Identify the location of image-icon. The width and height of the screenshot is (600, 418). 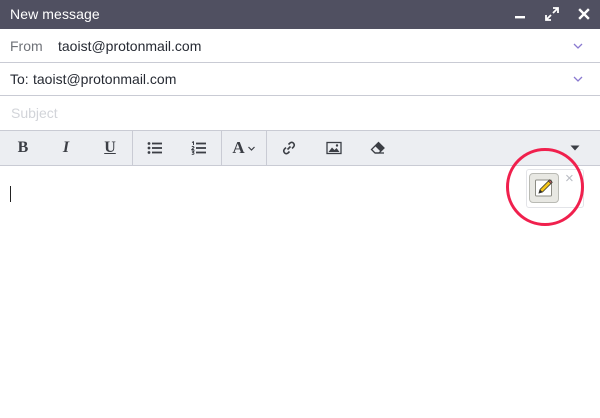
(334, 148).